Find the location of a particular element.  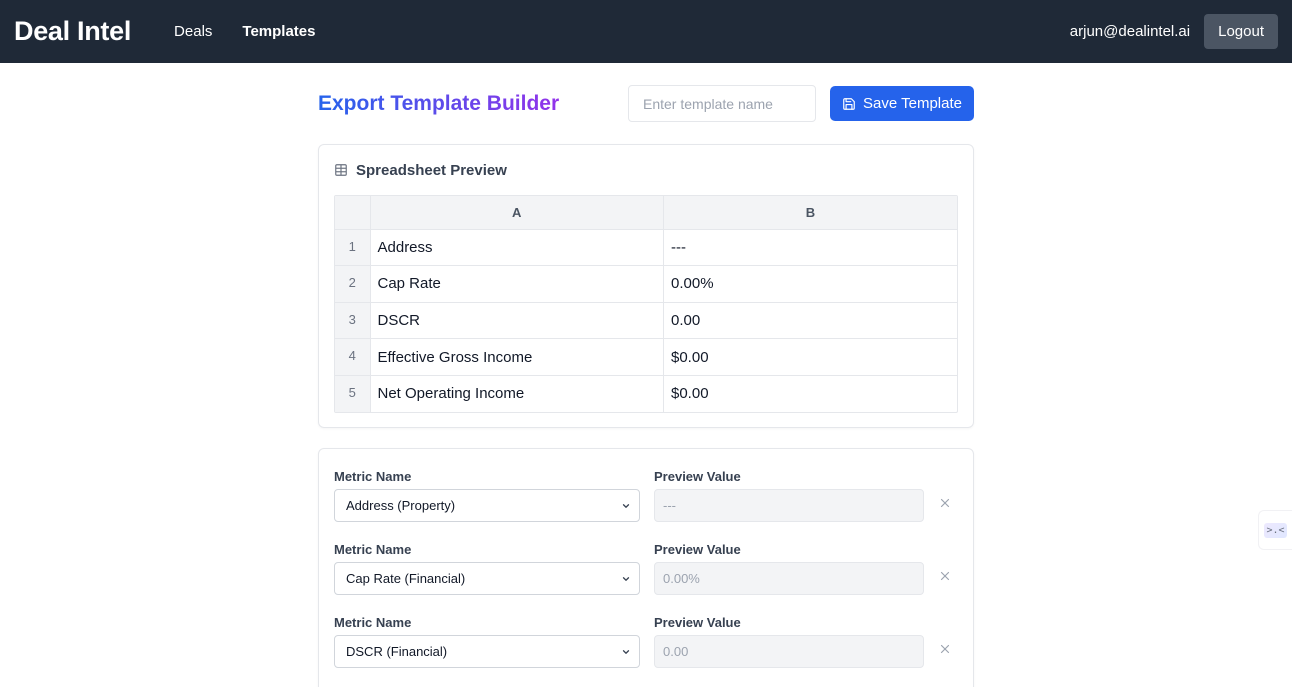

cell-a: Effective Gross Income is located at coordinates (517, 357).